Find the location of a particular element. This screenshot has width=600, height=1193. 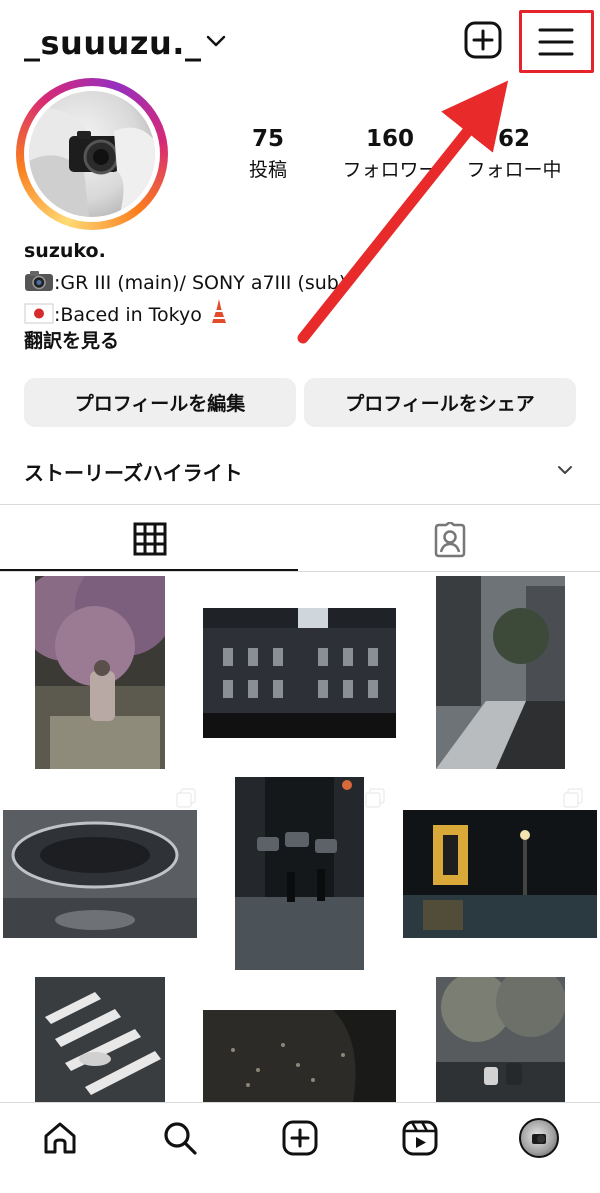

grid-tab-icon is located at coordinates (150, 539).